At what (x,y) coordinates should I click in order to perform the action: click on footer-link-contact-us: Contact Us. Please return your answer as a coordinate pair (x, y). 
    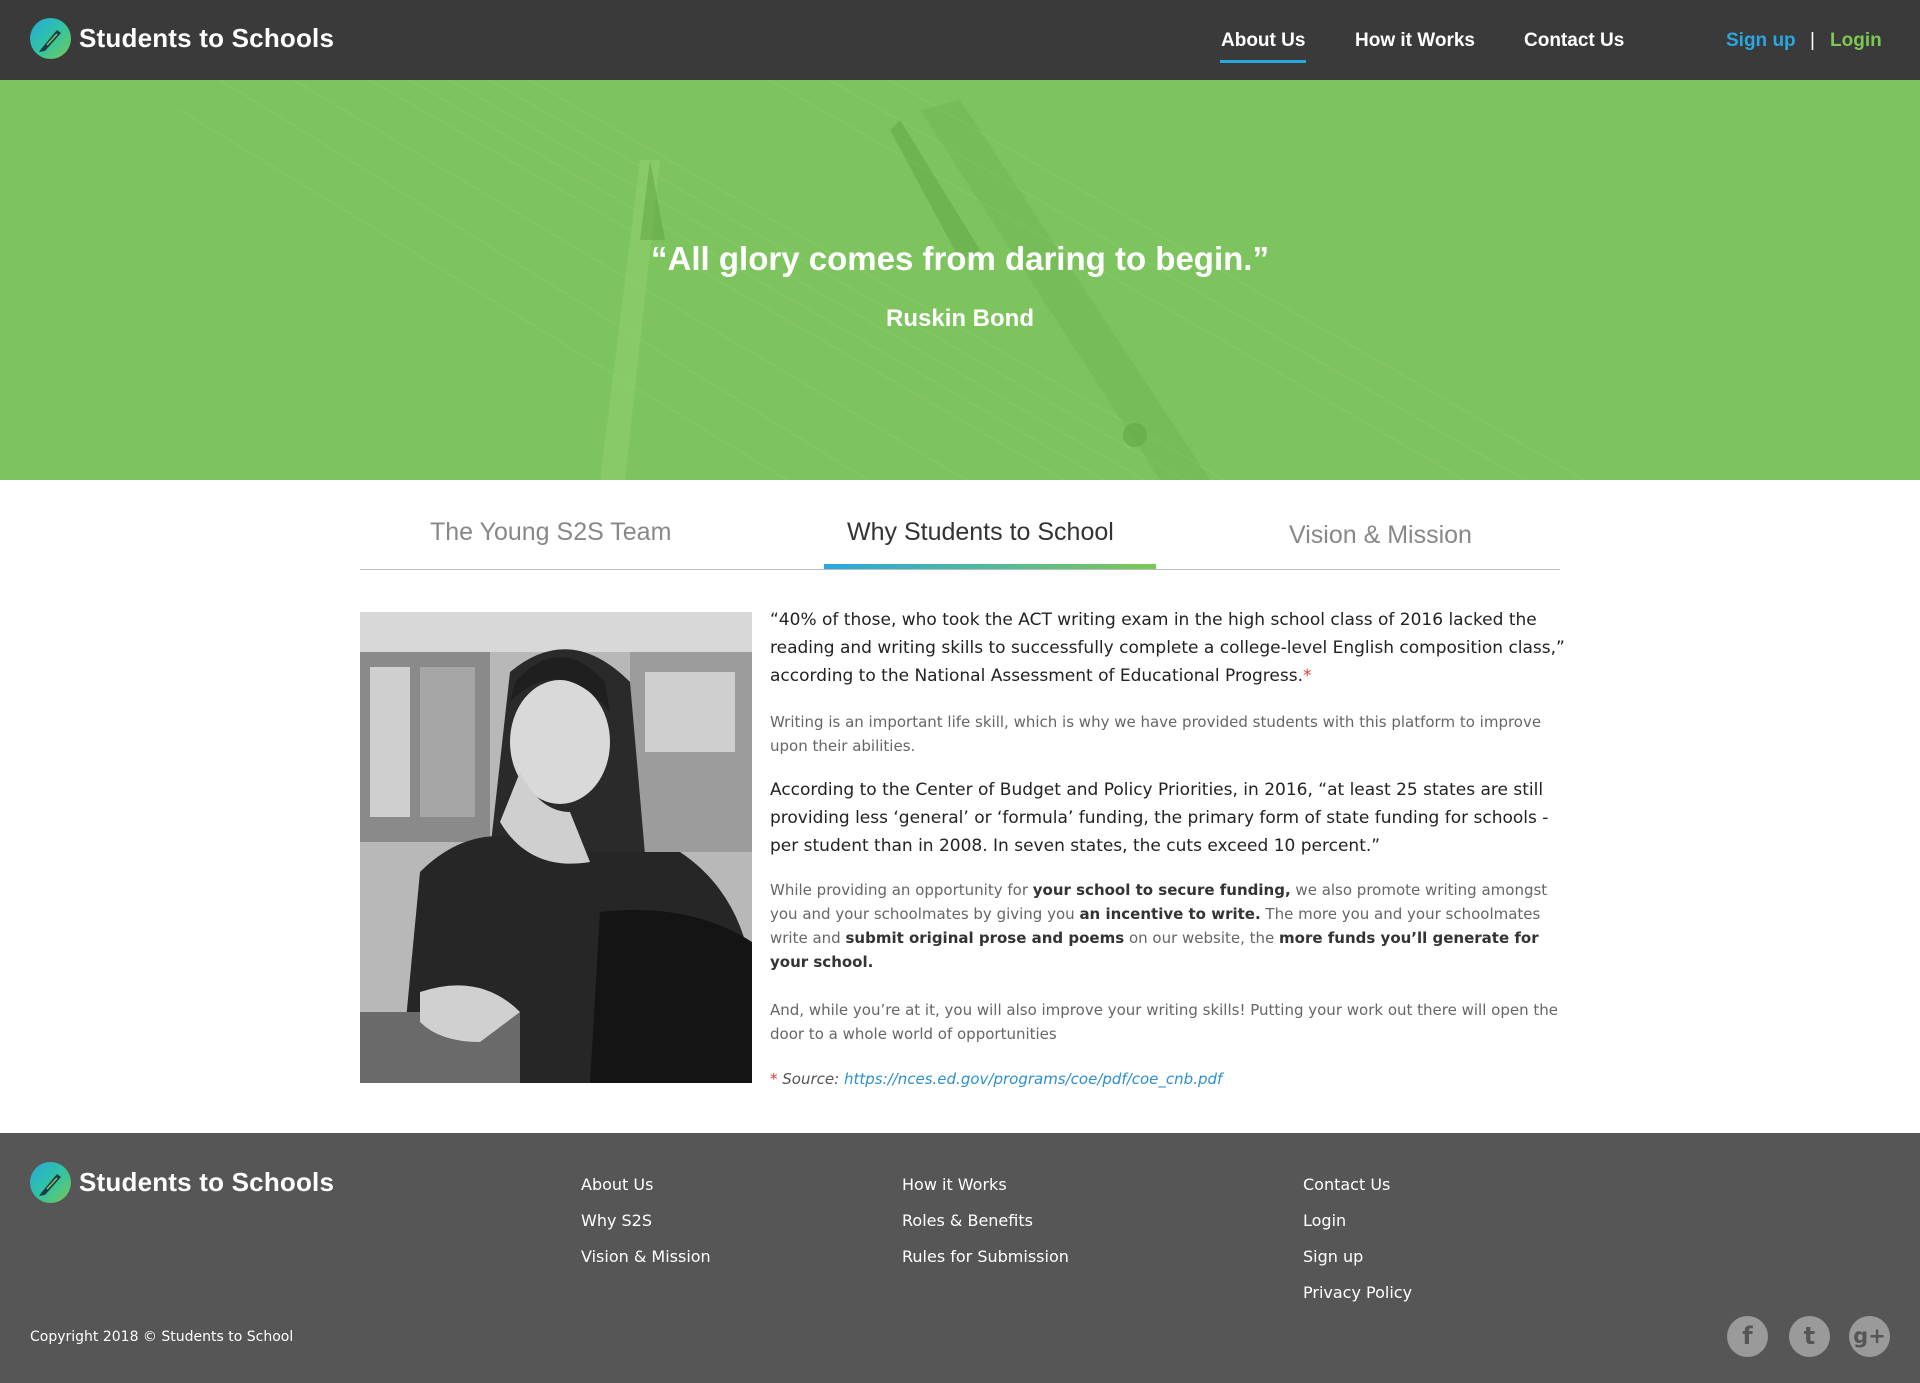
    Looking at the image, I should click on (1357, 1193).